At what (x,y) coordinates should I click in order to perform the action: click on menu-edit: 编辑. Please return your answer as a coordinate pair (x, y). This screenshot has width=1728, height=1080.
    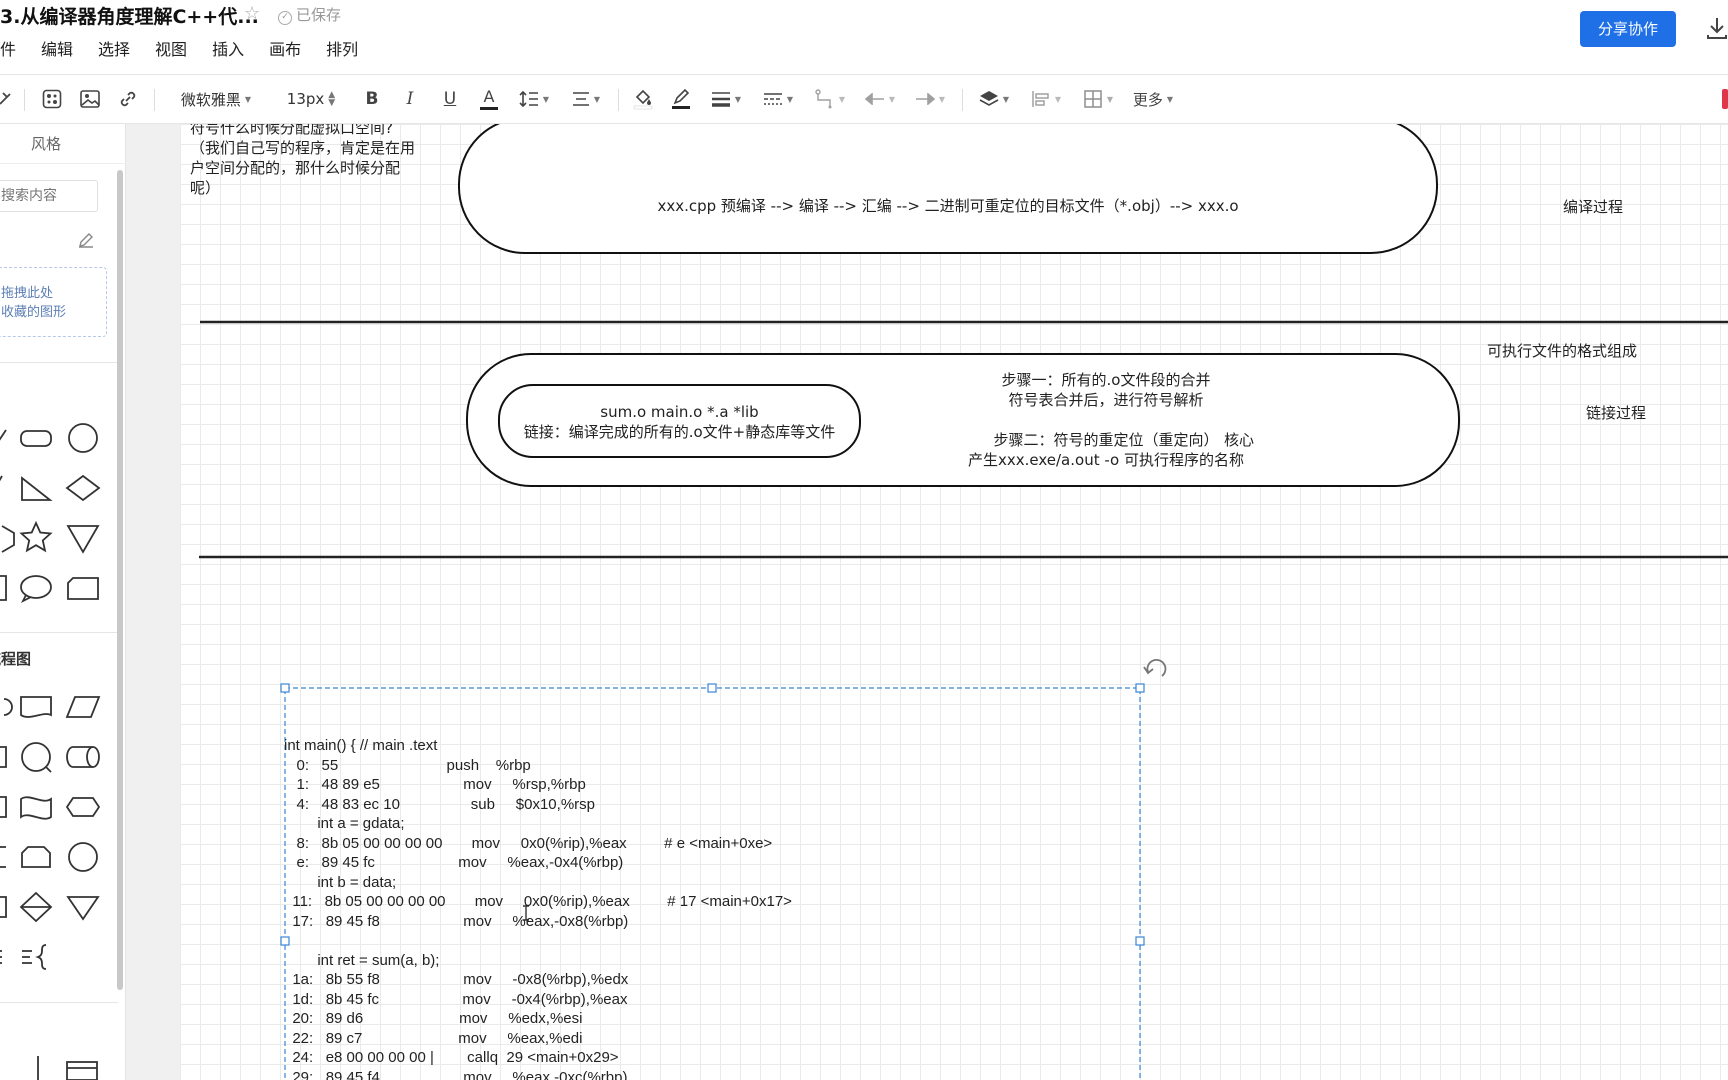
    Looking at the image, I should click on (57, 48).